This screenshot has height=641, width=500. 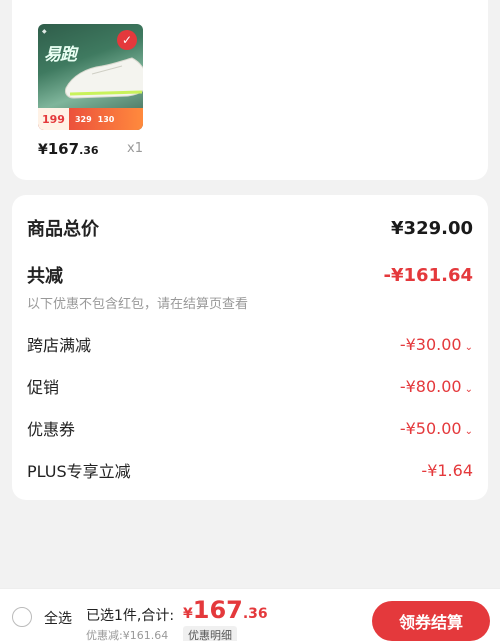 I want to click on selected-info: 已选1件,合计:, so click(x=130, y=616).